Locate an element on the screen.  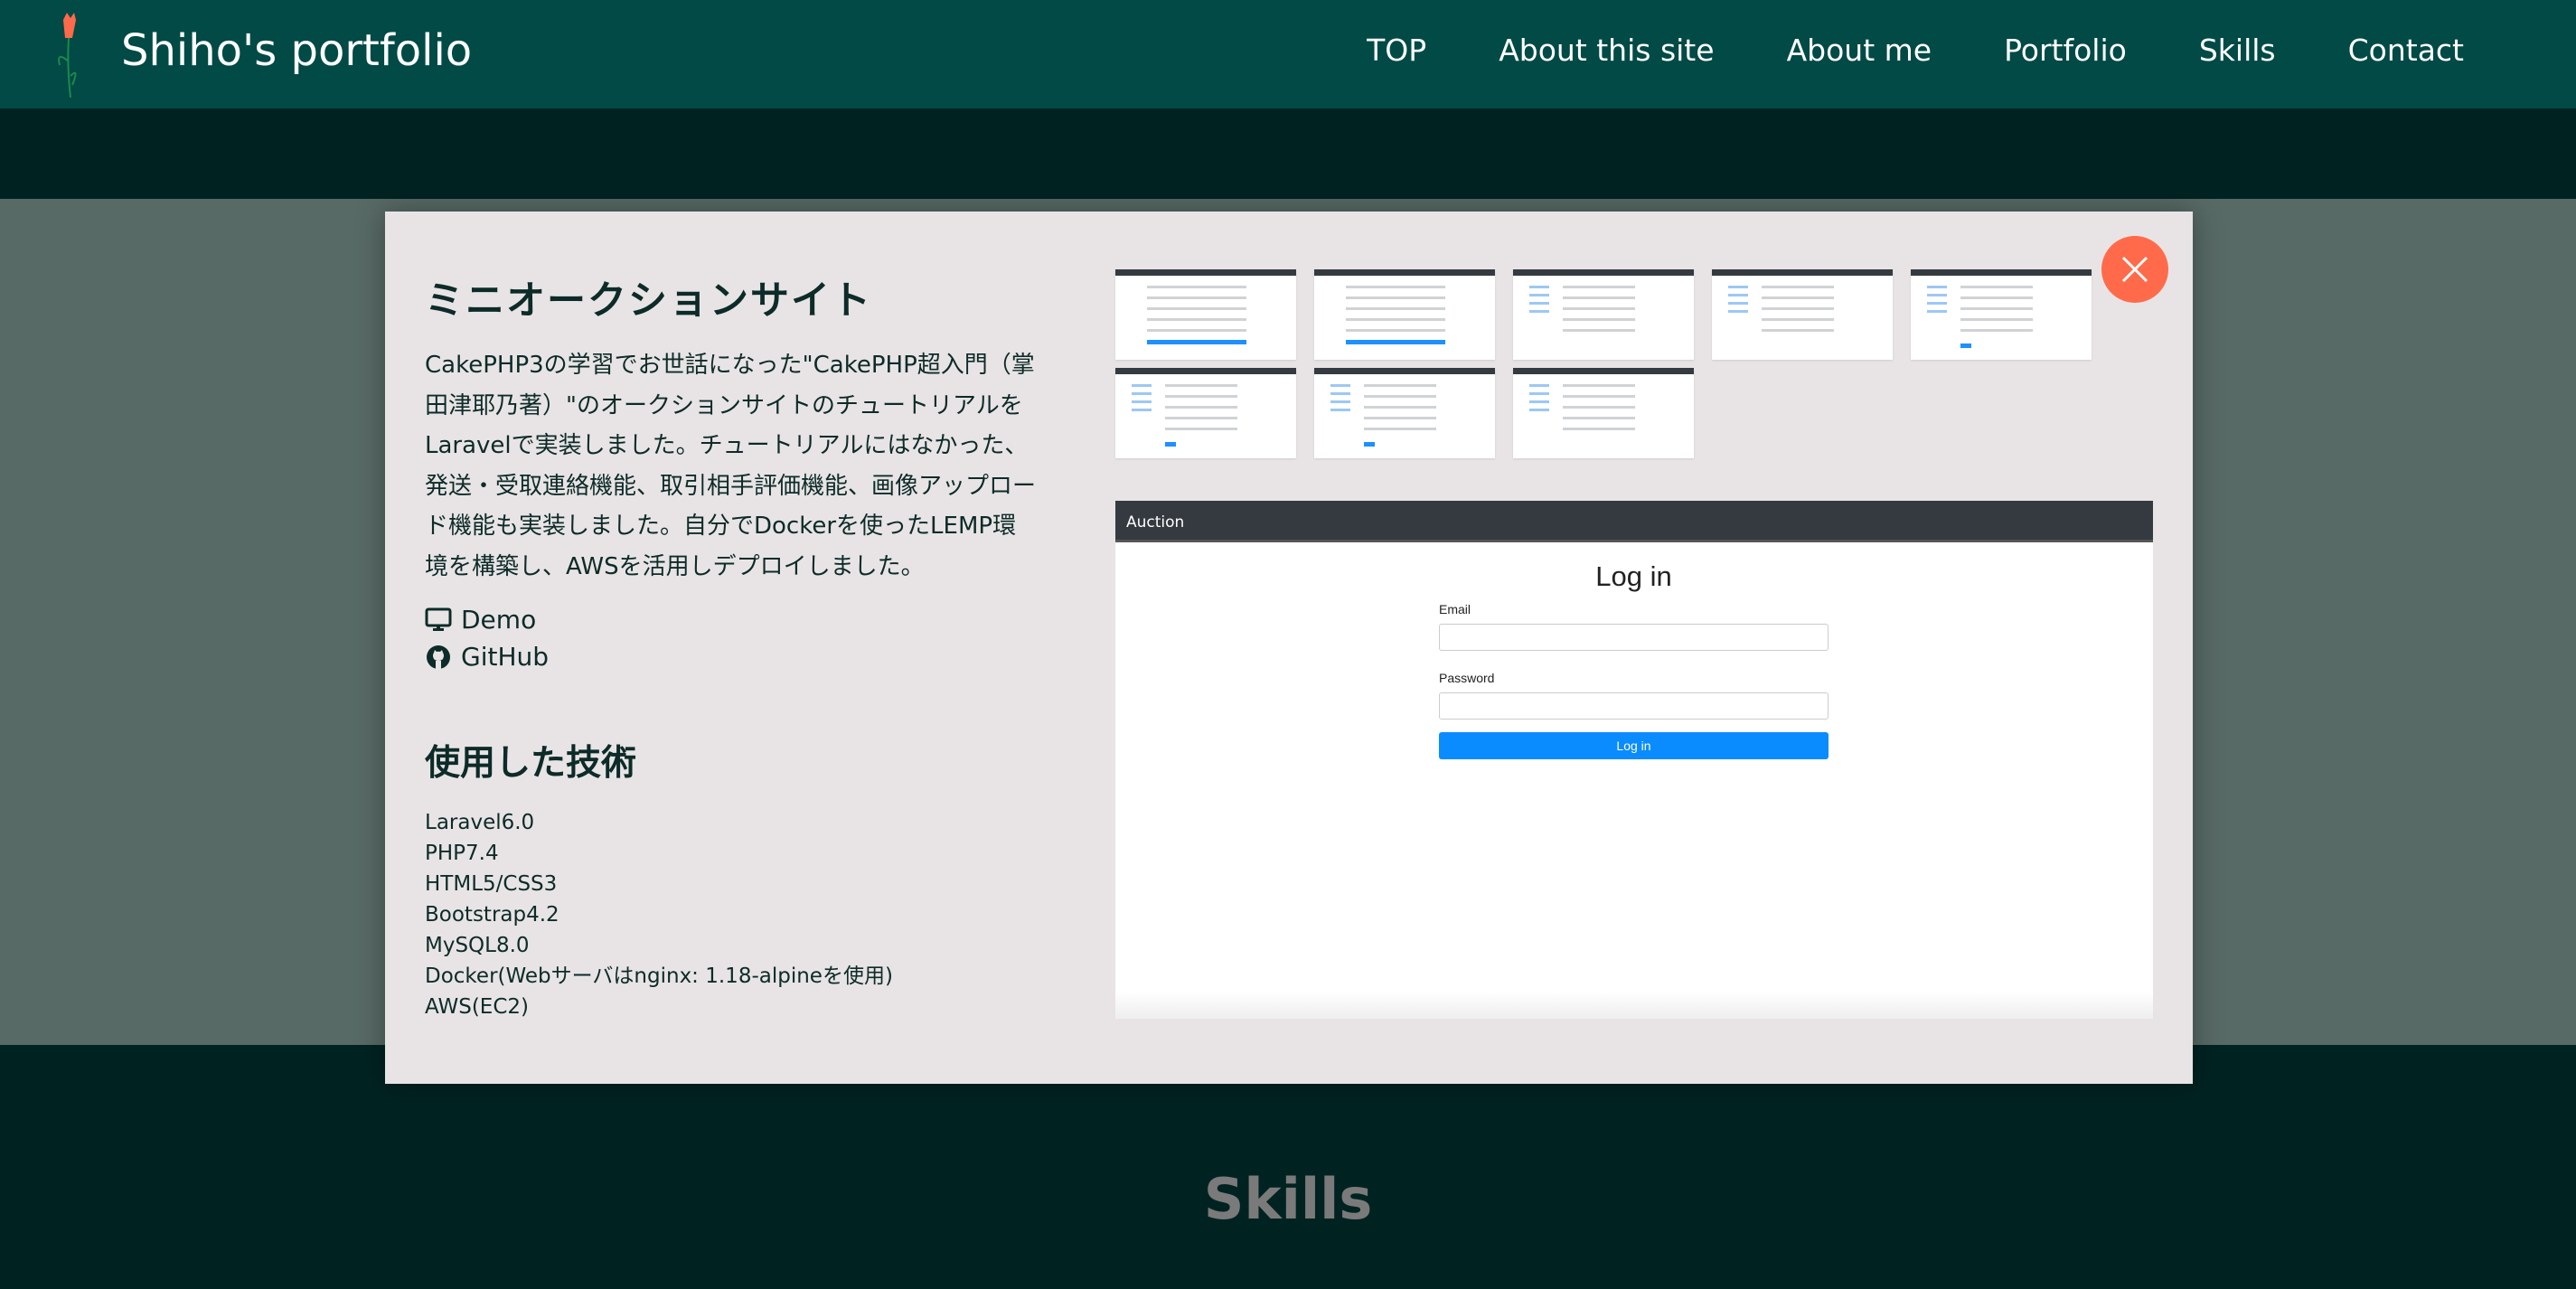
nav-contact: Contact is located at coordinates (2406, 50).